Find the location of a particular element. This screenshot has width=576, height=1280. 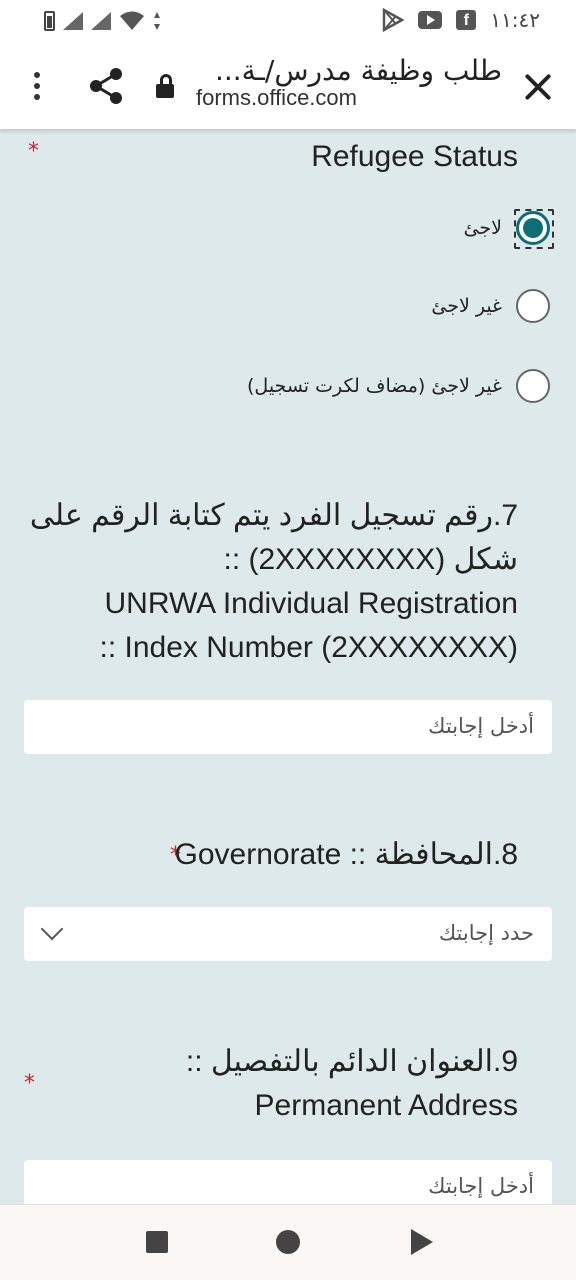

radio-label: غير لاجئ (مضاف لكرت تسجيل) is located at coordinates (374, 386).